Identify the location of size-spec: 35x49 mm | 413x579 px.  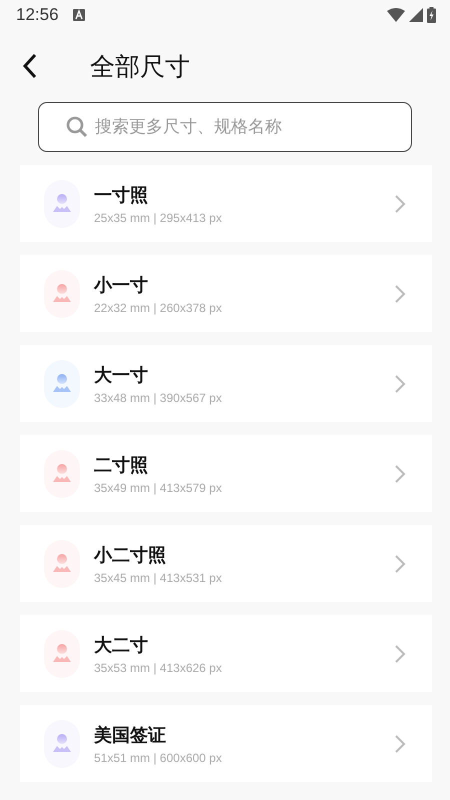
(158, 487).